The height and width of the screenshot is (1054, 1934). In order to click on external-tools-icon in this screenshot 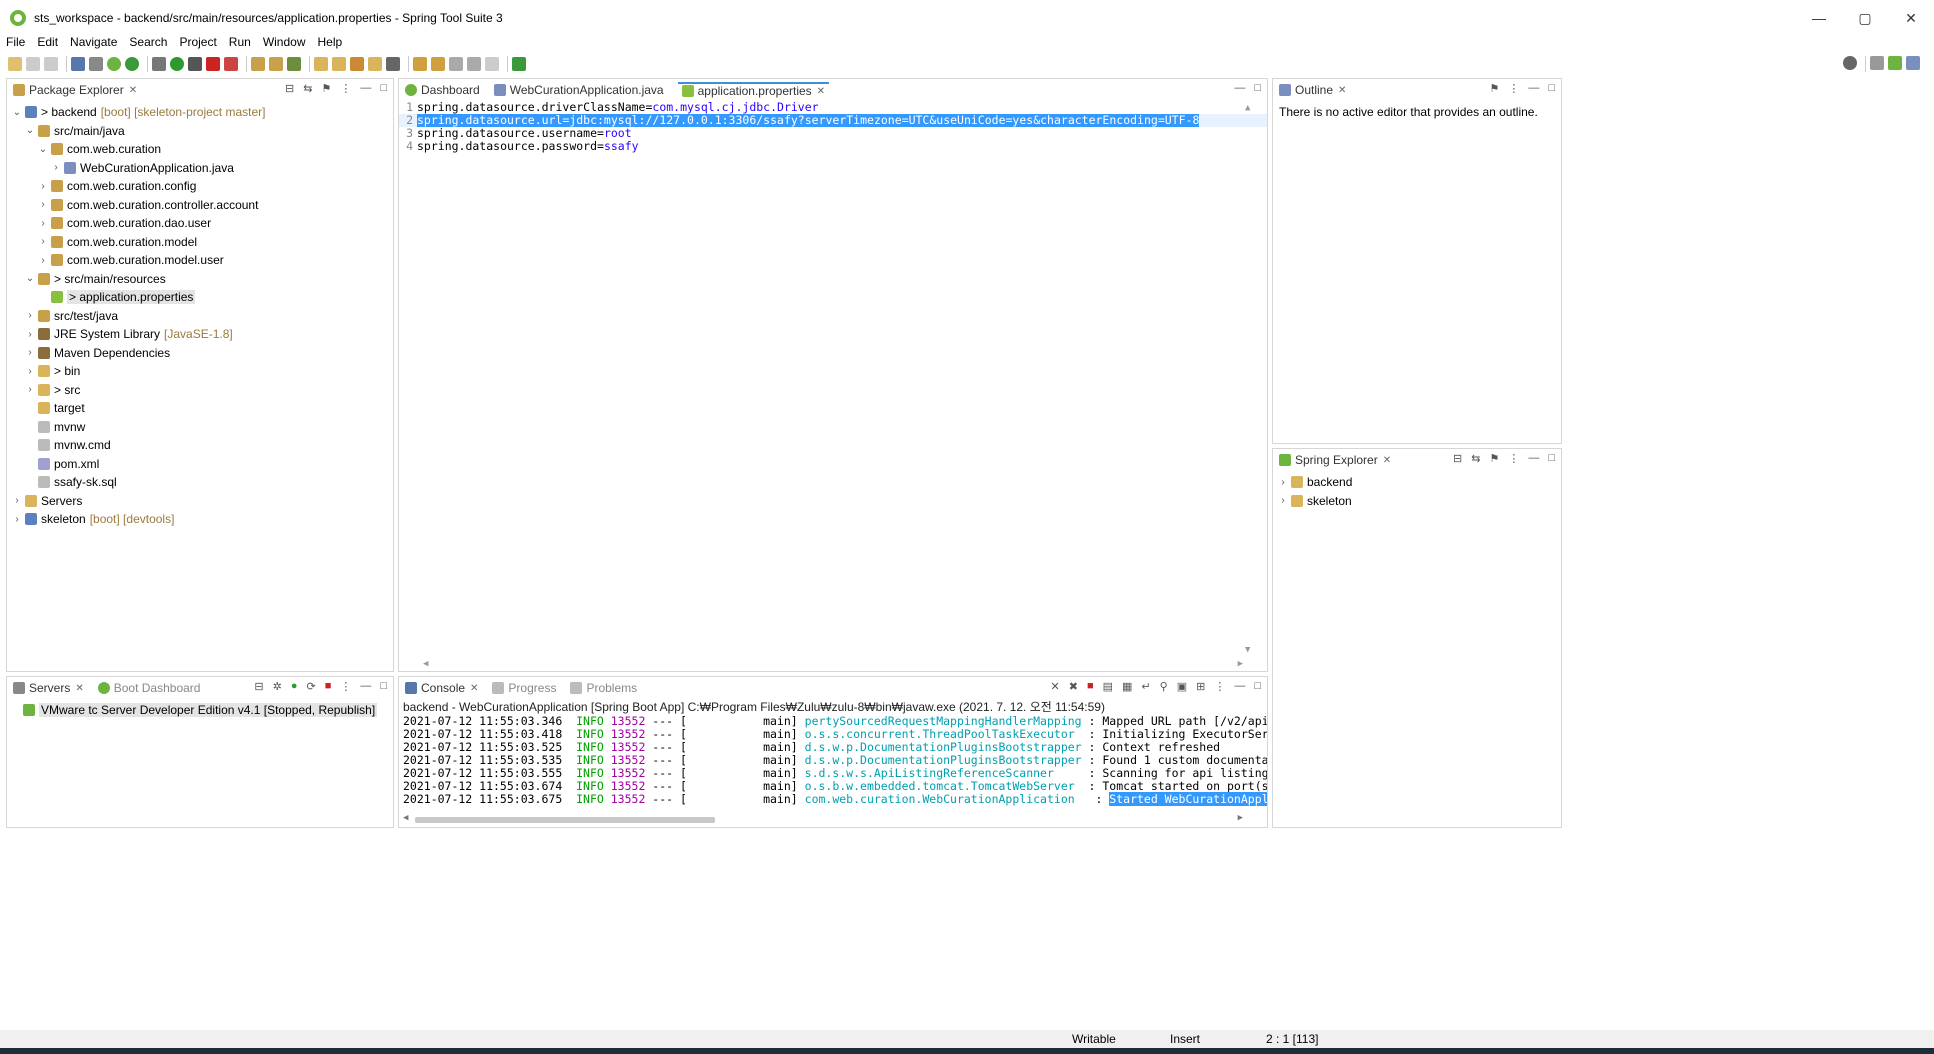, I will do `click(231, 64)`.